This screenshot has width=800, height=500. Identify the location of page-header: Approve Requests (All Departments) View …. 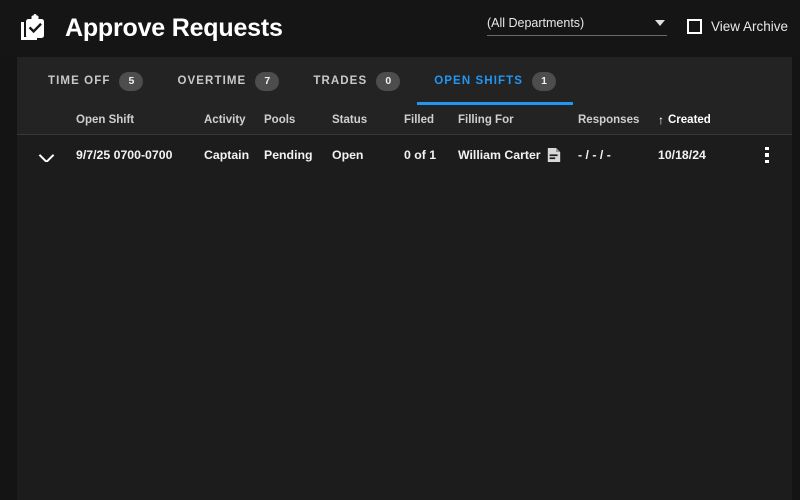
(400, 28).